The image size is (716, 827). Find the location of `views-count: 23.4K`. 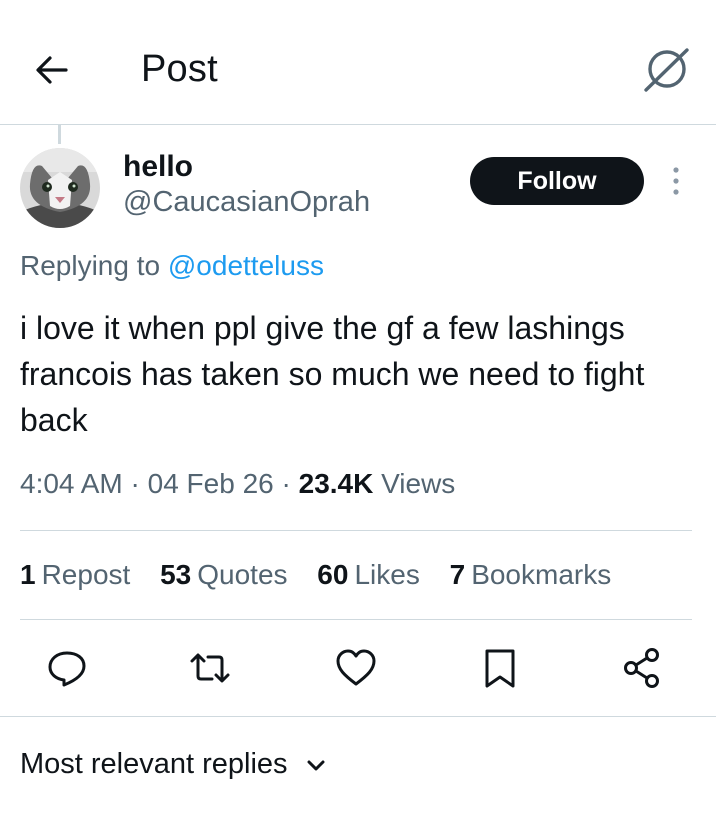

views-count: 23.4K is located at coordinates (336, 483).